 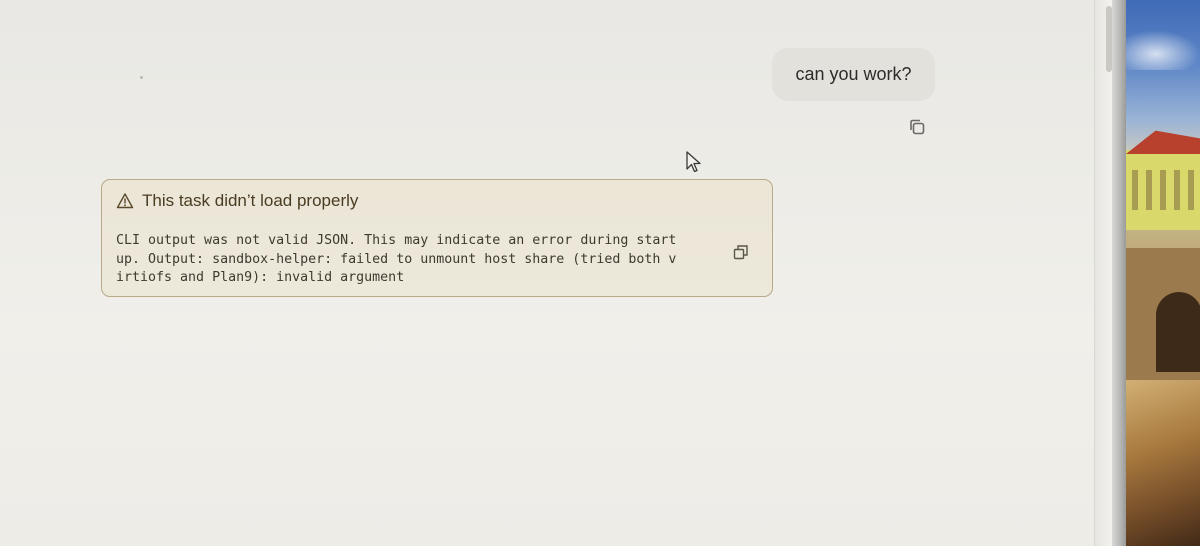 I want to click on copy-message-button, so click(x=917, y=127).